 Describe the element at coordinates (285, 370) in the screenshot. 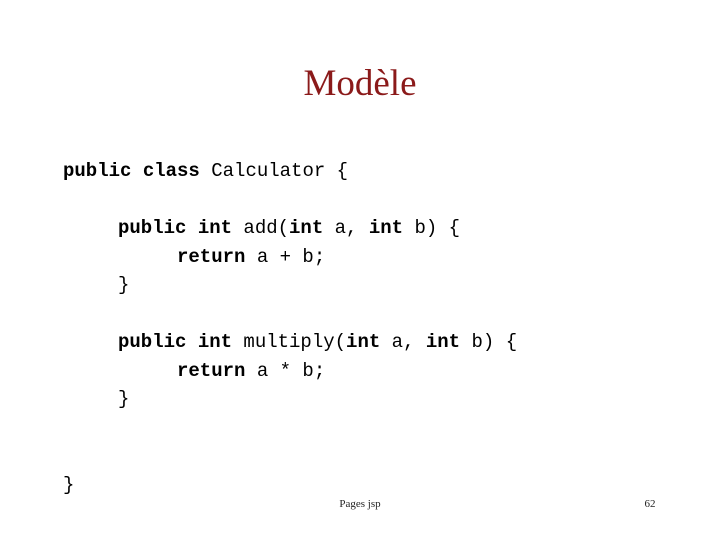

I see `code-text: a * b;` at that location.